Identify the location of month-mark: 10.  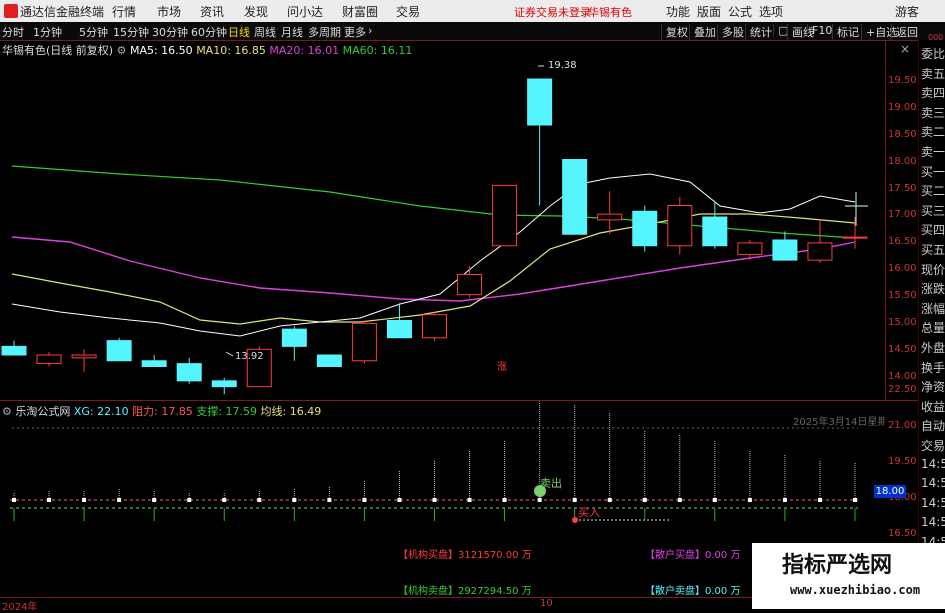
(546, 603).